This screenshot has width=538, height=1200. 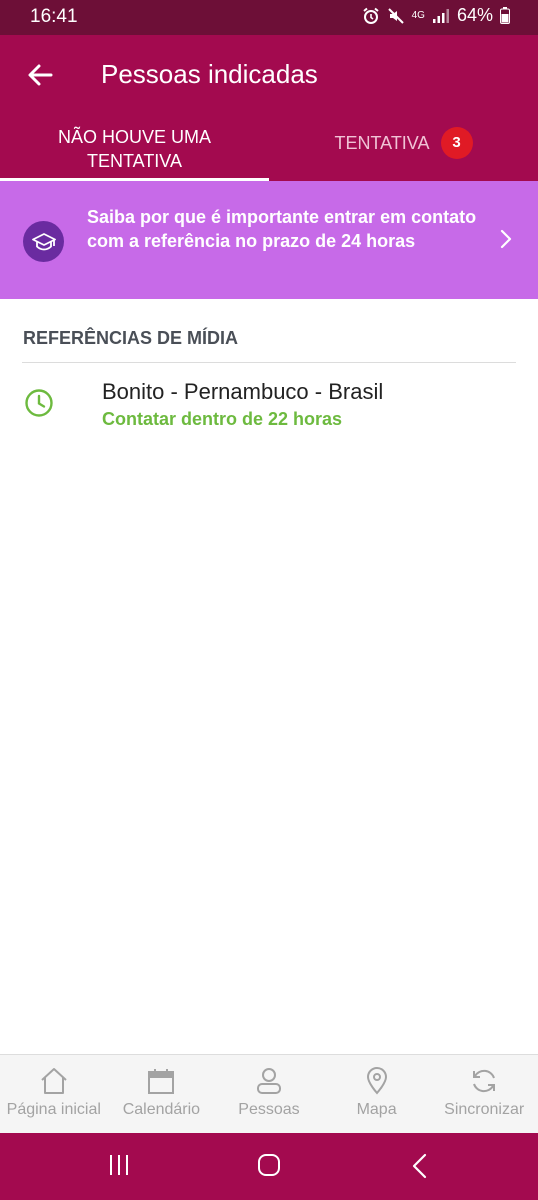 I want to click on status-time: 16:41, so click(x=54, y=16).